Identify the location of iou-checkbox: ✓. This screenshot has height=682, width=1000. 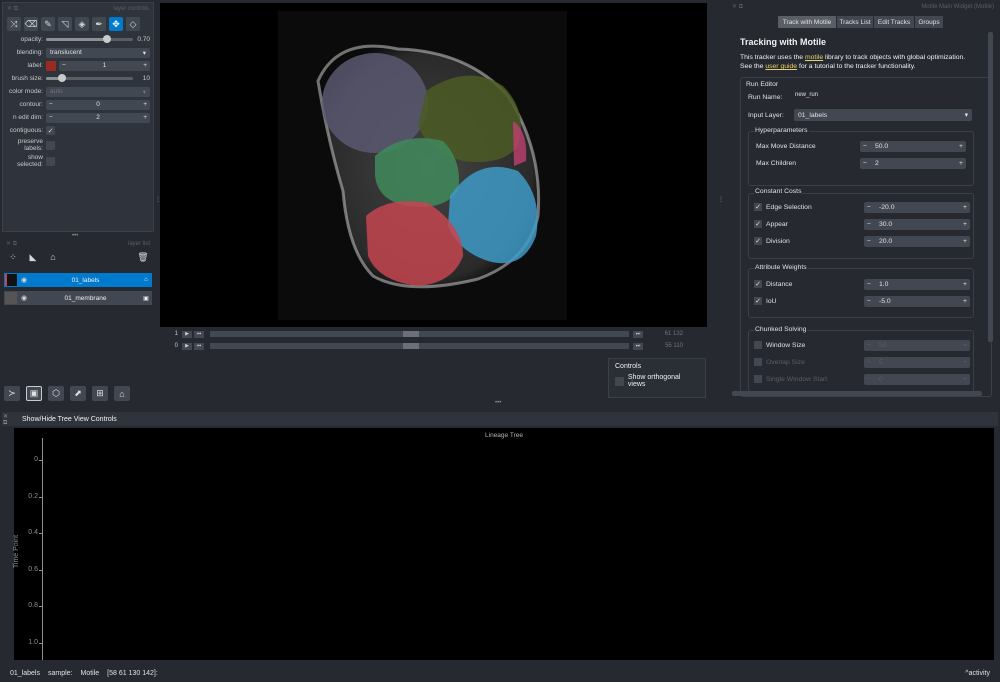
(758, 301).